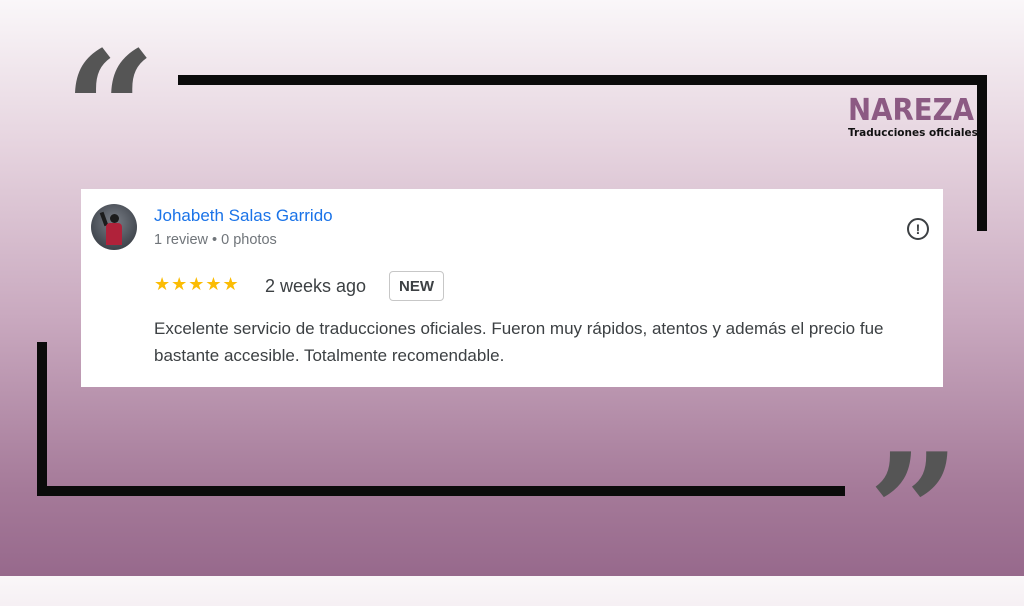 The height and width of the screenshot is (606, 1024). What do you see at coordinates (416, 286) in the screenshot?
I see `new-badge: NEW` at bounding box center [416, 286].